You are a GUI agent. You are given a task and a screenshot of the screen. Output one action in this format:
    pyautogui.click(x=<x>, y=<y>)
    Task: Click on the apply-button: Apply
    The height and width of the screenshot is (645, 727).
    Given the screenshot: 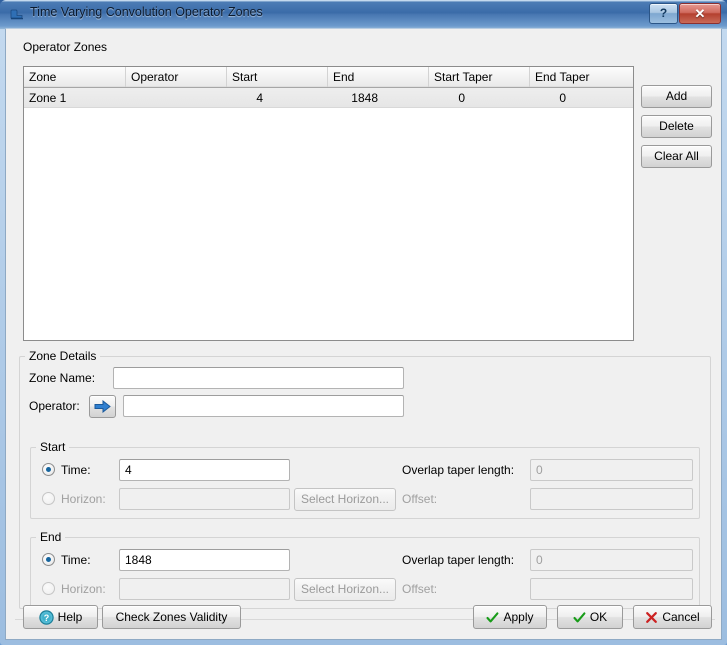 What is the action you would take?
    pyautogui.click(x=510, y=617)
    